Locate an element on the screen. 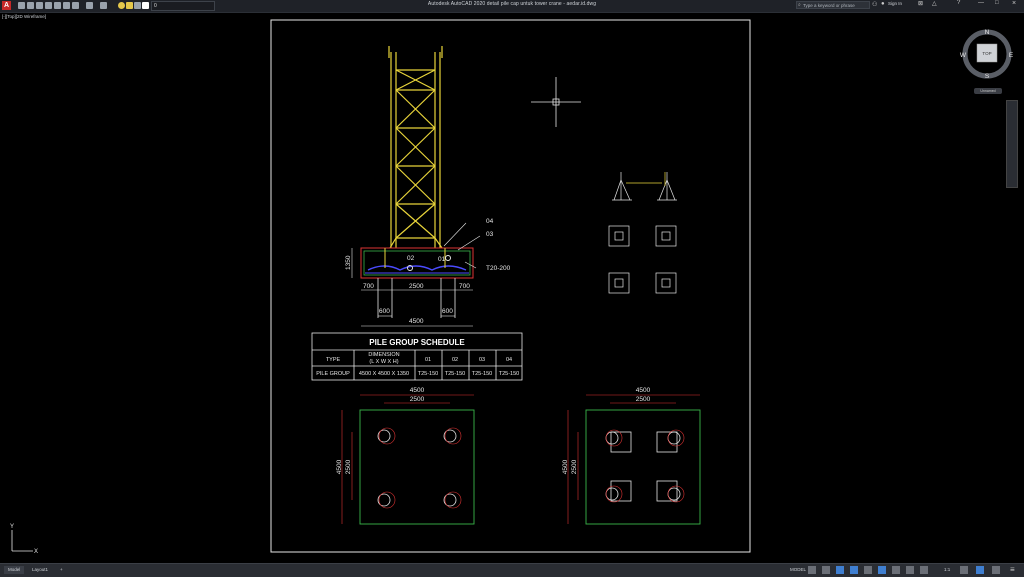 The height and width of the screenshot is (577, 1024). schedule-cell-02: T25-150 is located at coordinates (455, 374).